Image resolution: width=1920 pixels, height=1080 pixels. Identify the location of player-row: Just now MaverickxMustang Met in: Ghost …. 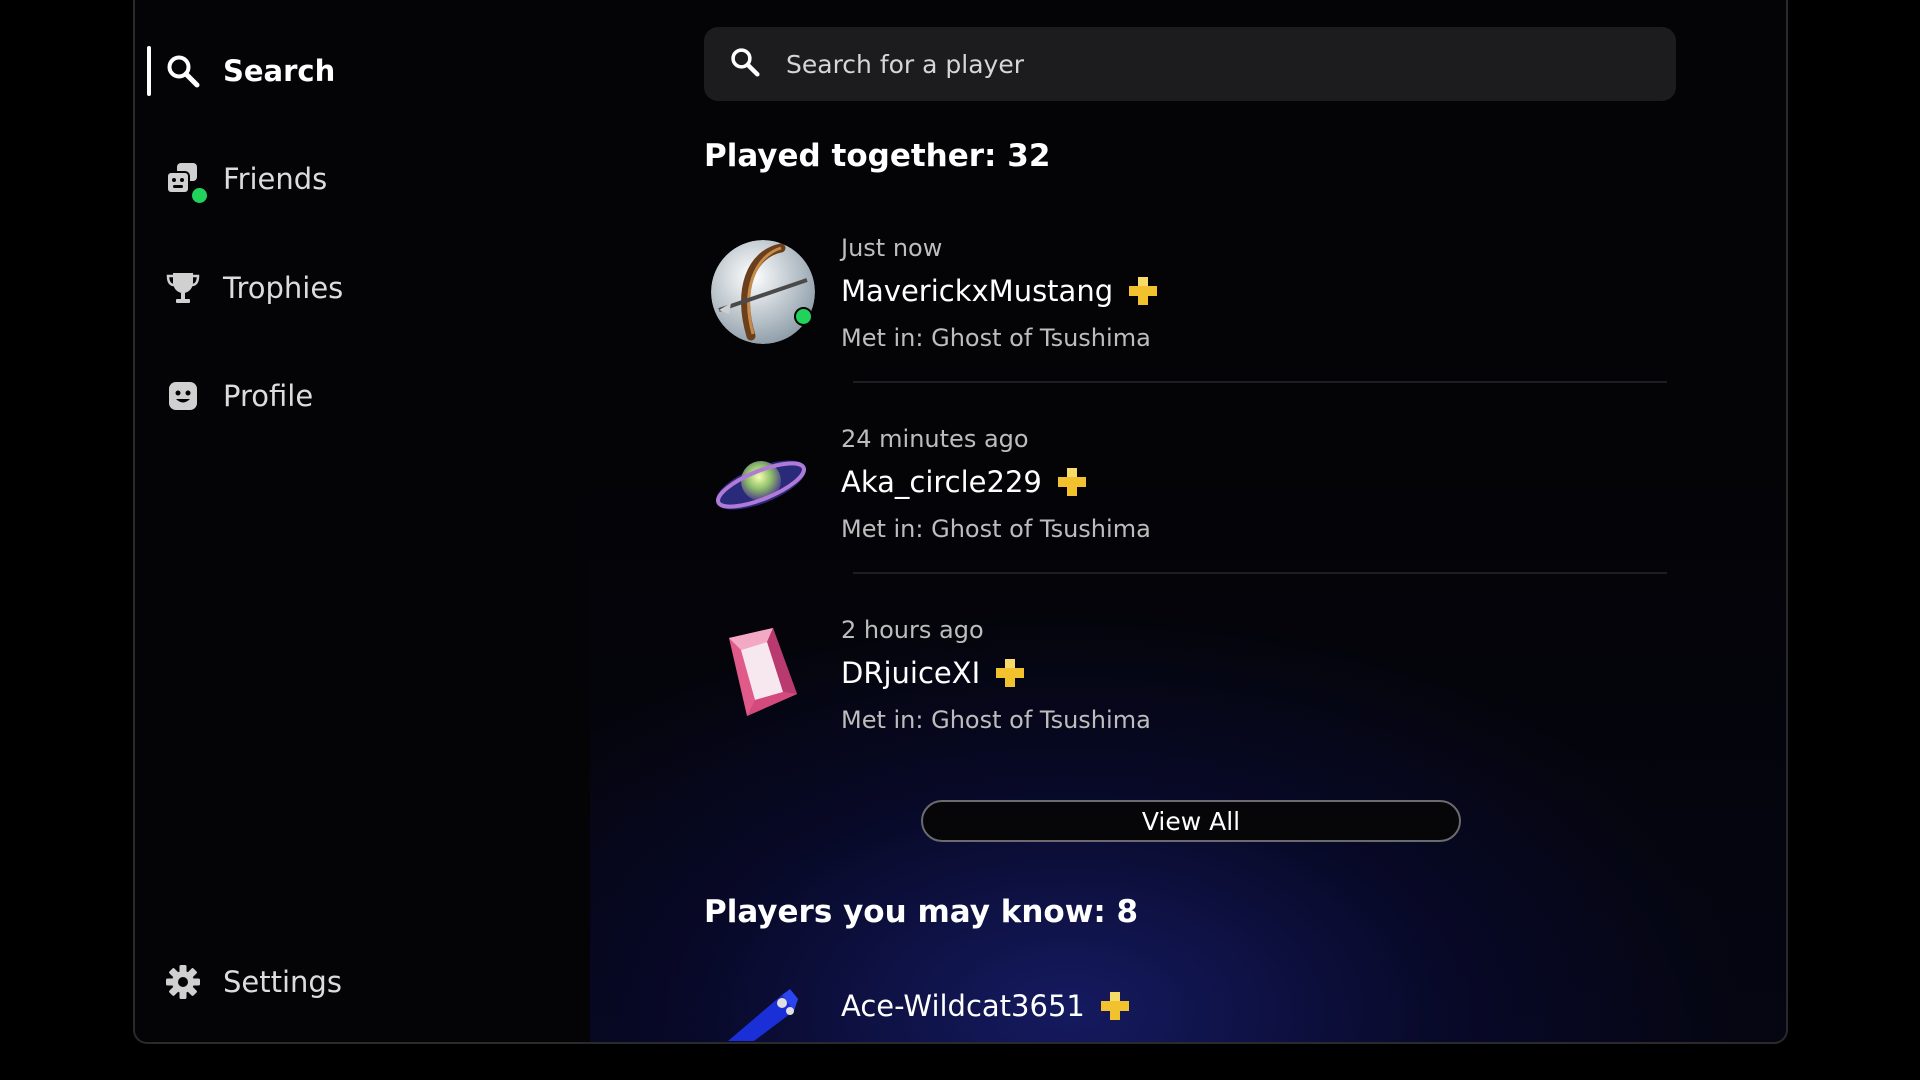
(1192, 311).